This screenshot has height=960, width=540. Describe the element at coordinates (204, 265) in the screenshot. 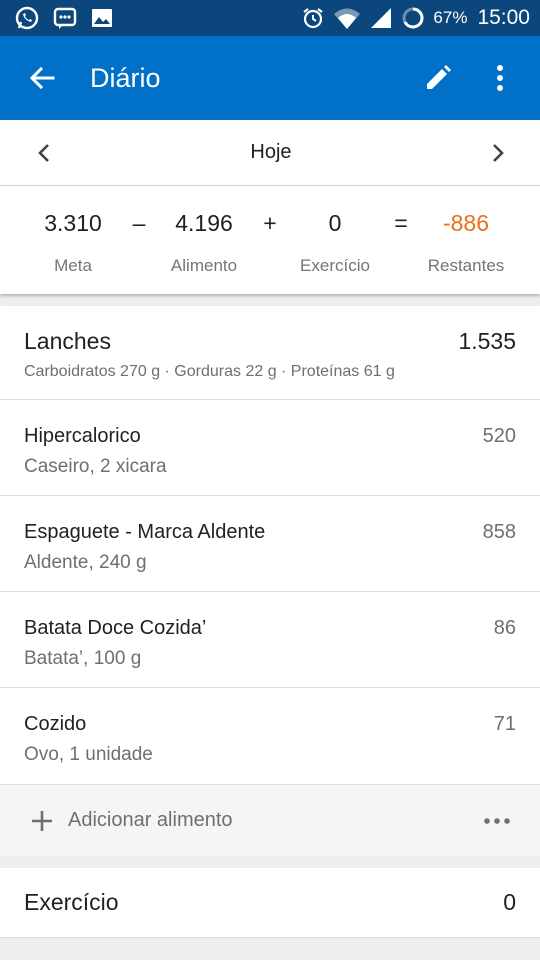

I see `food-label: Alimento` at that location.